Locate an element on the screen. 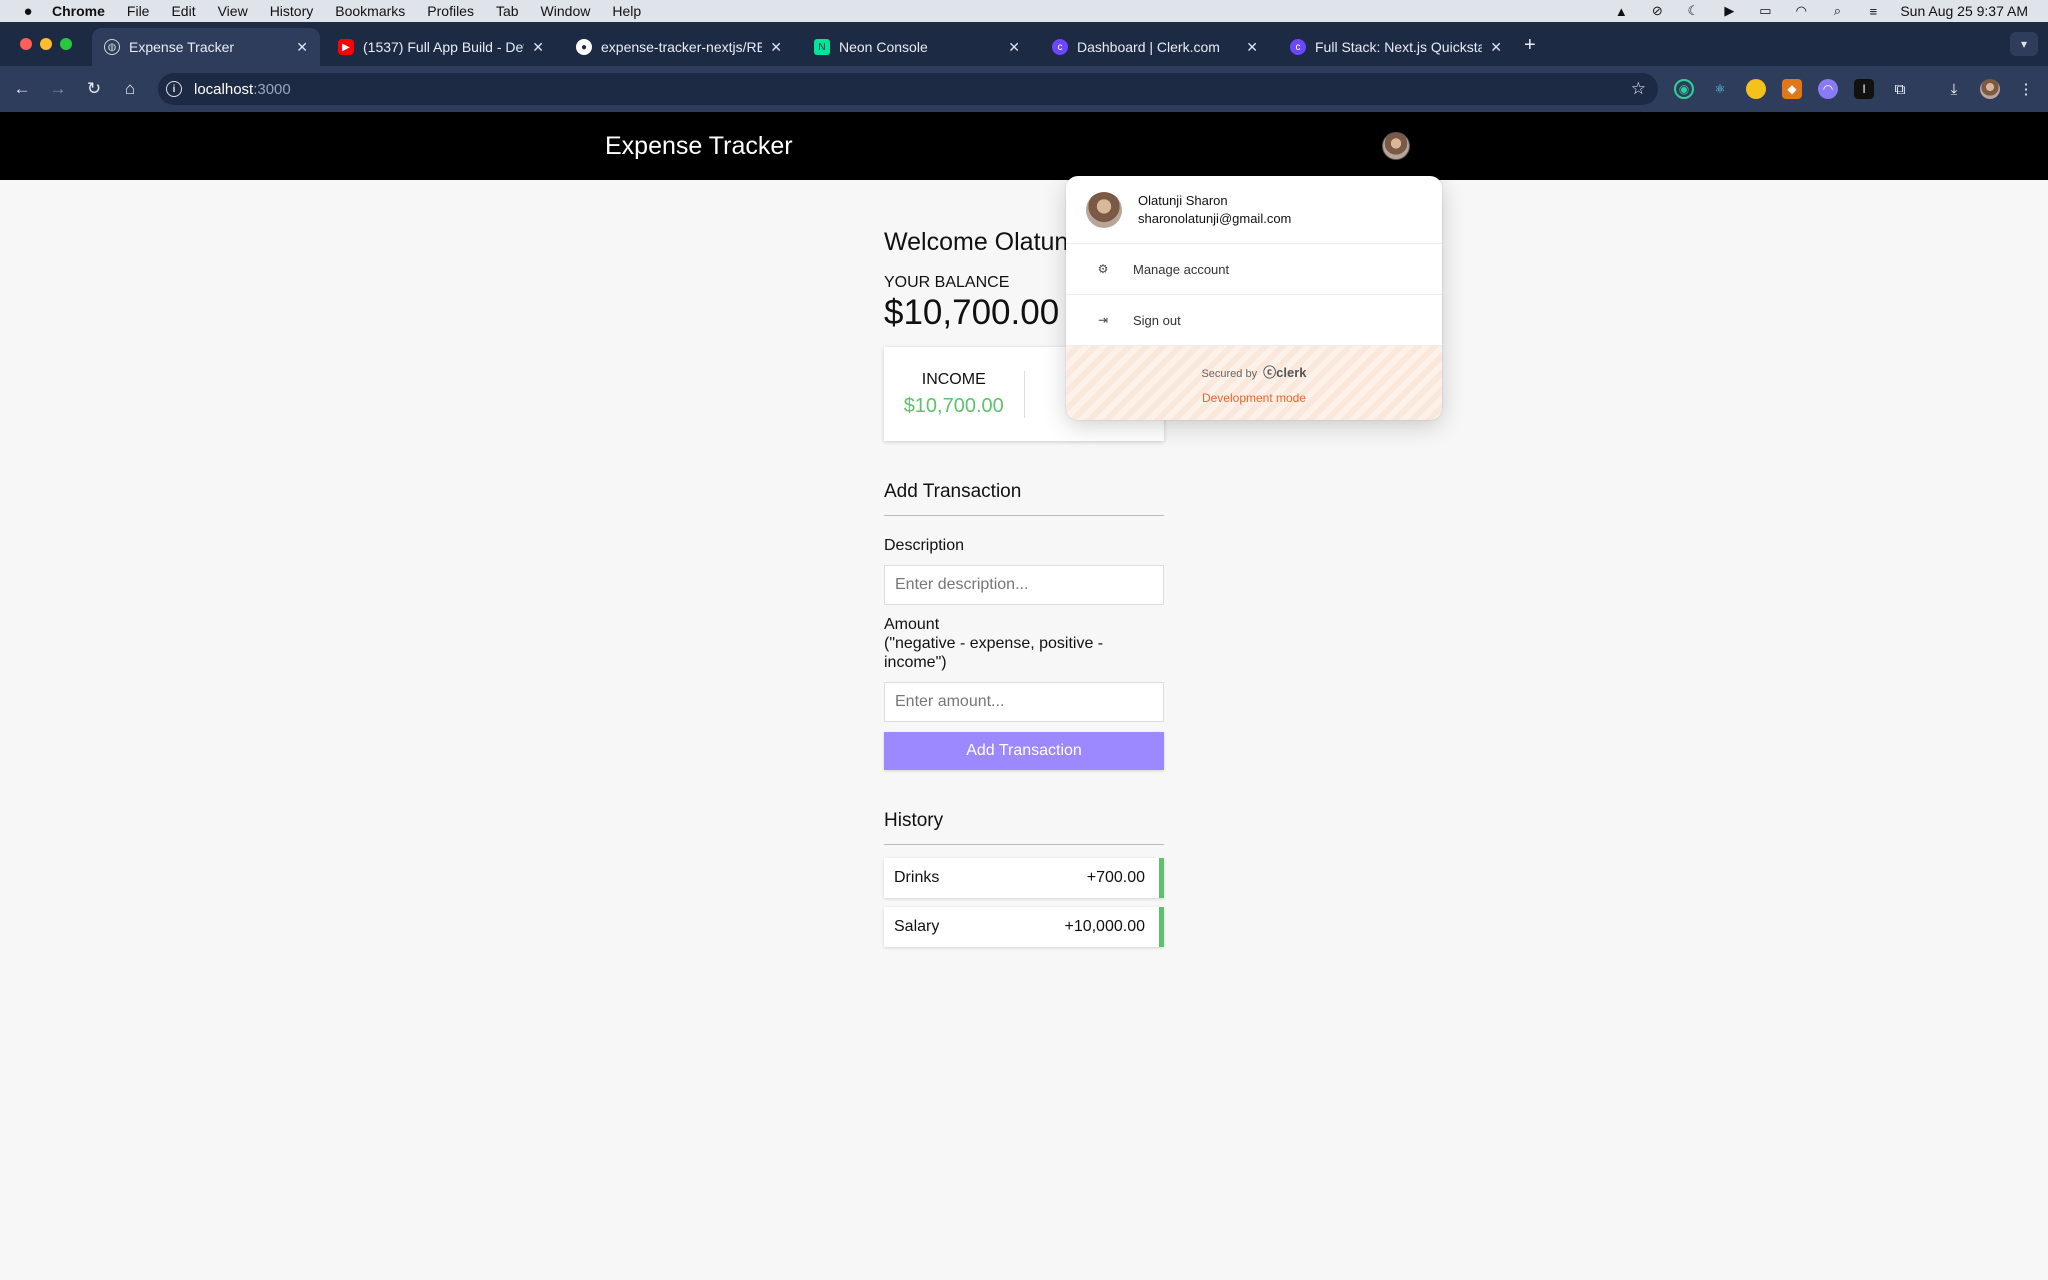 Image resolution: width=2048 pixels, height=1280 pixels. manage-account-button: ⚙ Manage account is located at coordinates (1254, 269).